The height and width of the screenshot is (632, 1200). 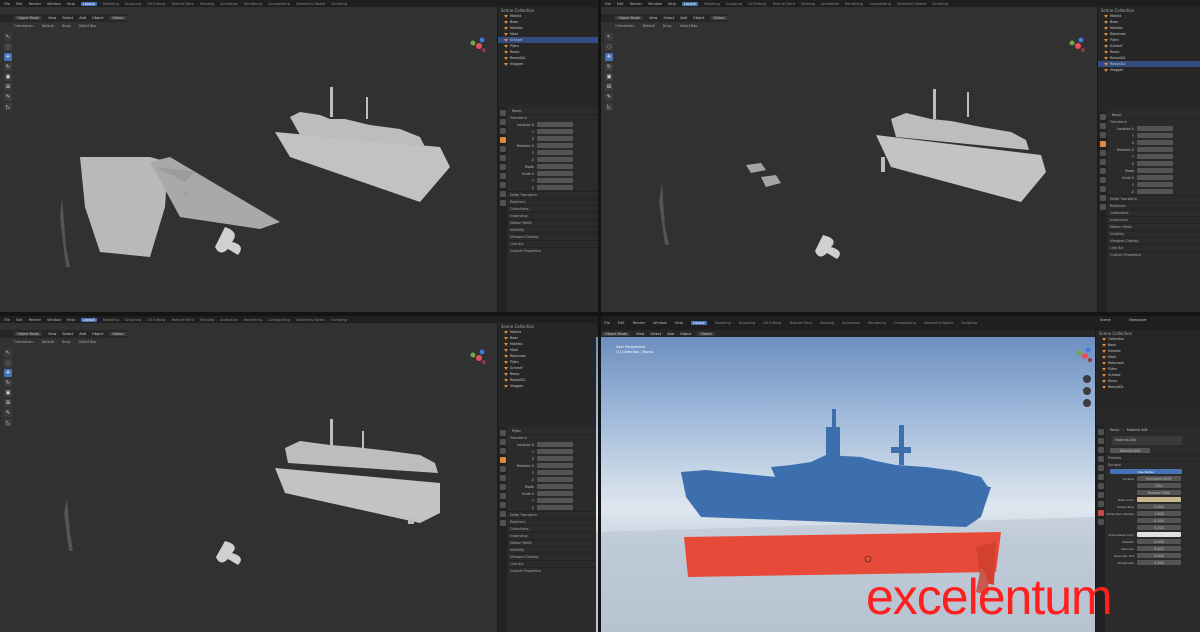 What do you see at coordinates (670, 334) in the screenshot?
I see `header-menu-item: Add` at bounding box center [670, 334].